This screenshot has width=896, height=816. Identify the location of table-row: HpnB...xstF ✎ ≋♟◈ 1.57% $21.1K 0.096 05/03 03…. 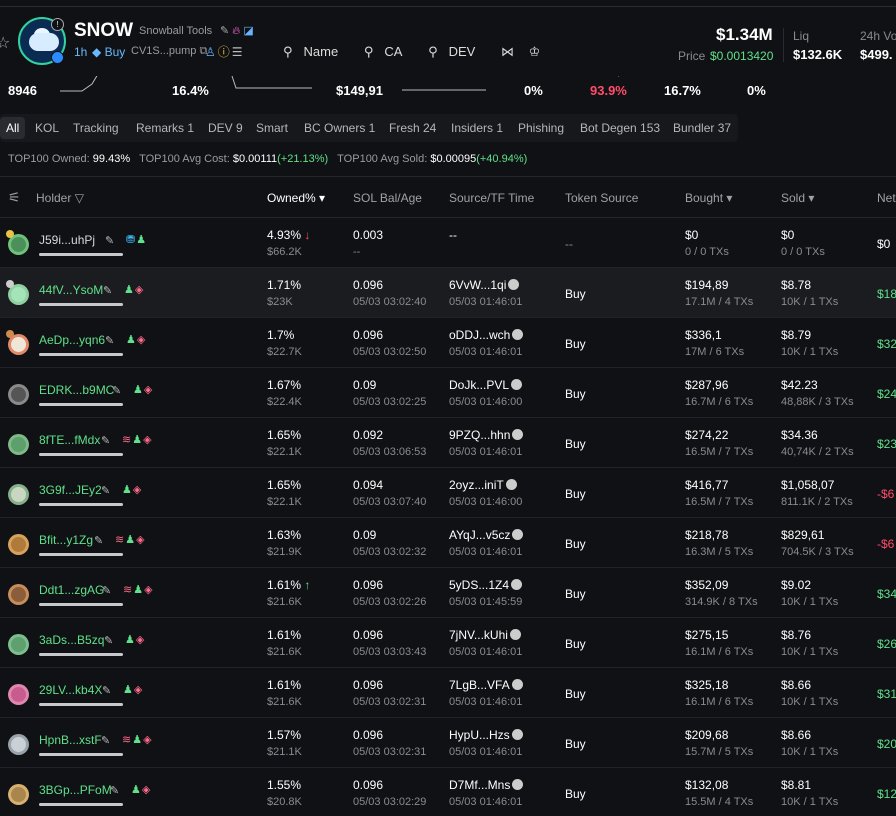
(448, 743).